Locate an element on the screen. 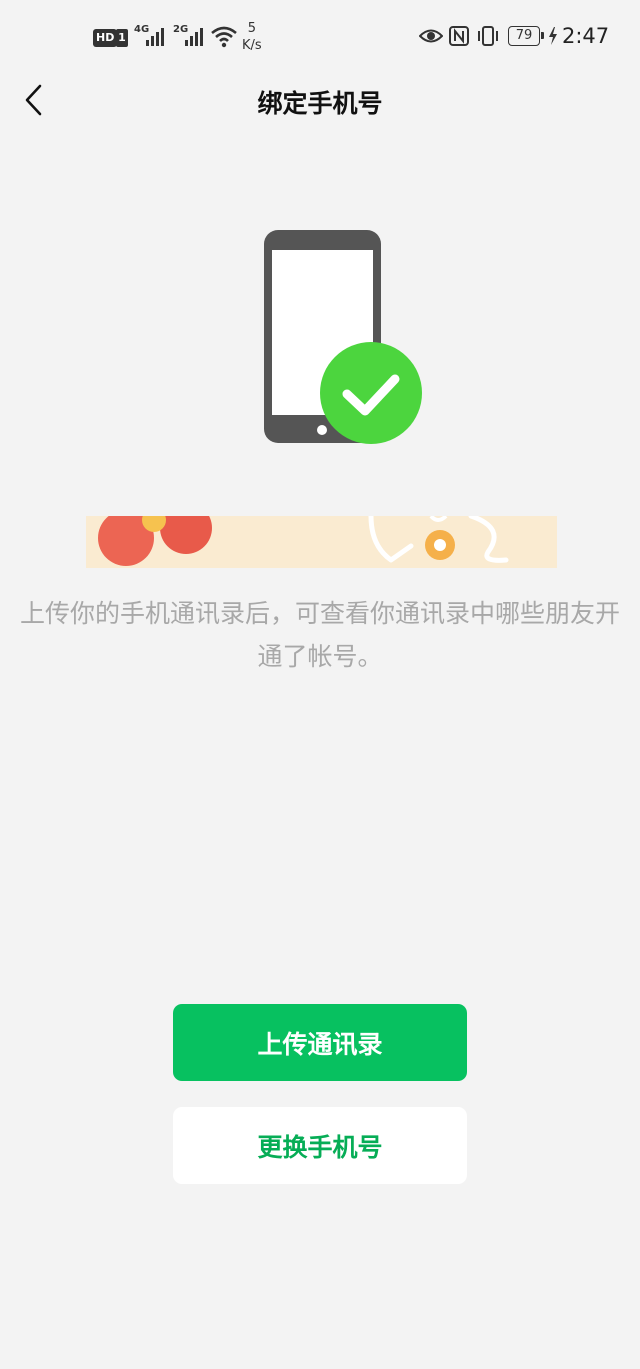  change-phone-number-button: 更换手机号 is located at coordinates (320, 1145).